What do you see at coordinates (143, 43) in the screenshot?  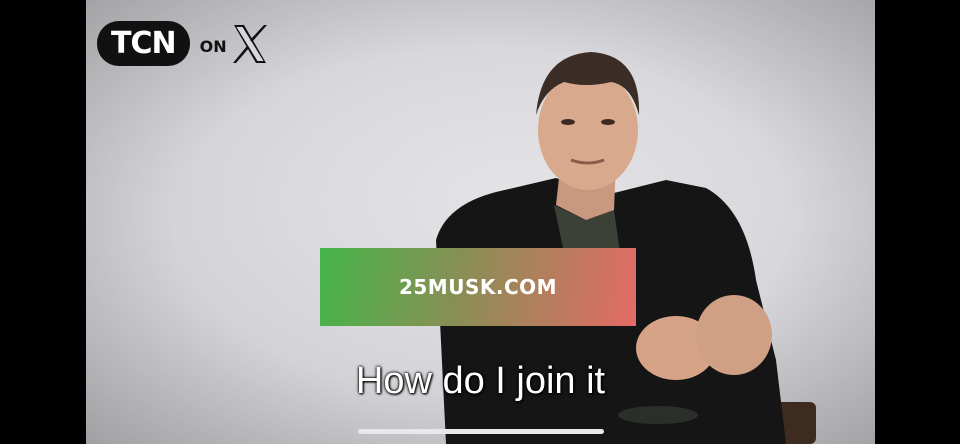 I see `logo-brand: TCN` at bounding box center [143, 43].